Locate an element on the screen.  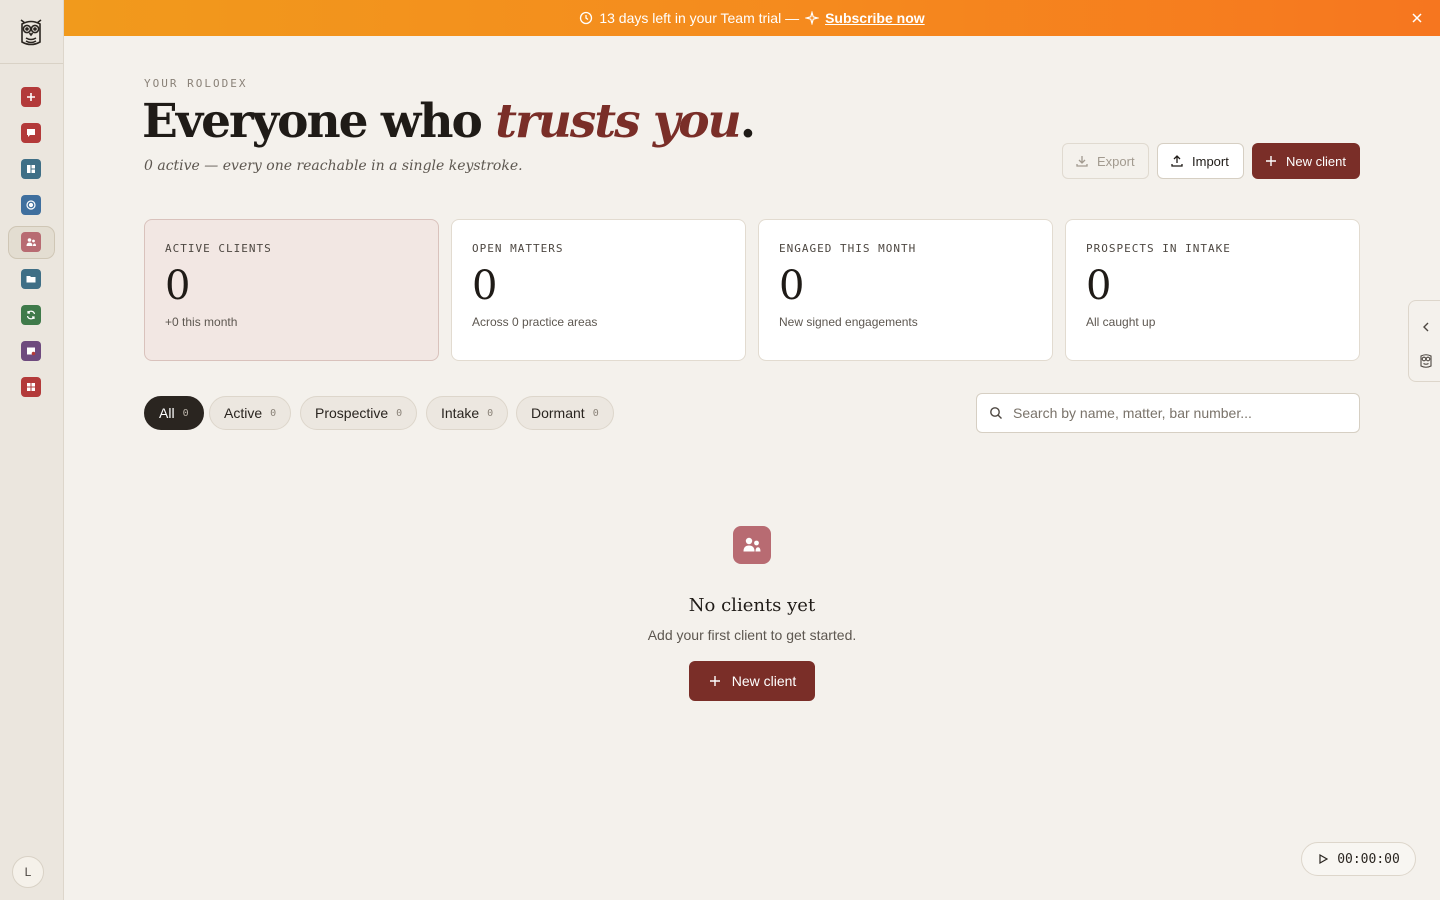
stat-label: ACTIVE CLIENTS is located at coordinates (218, 248).